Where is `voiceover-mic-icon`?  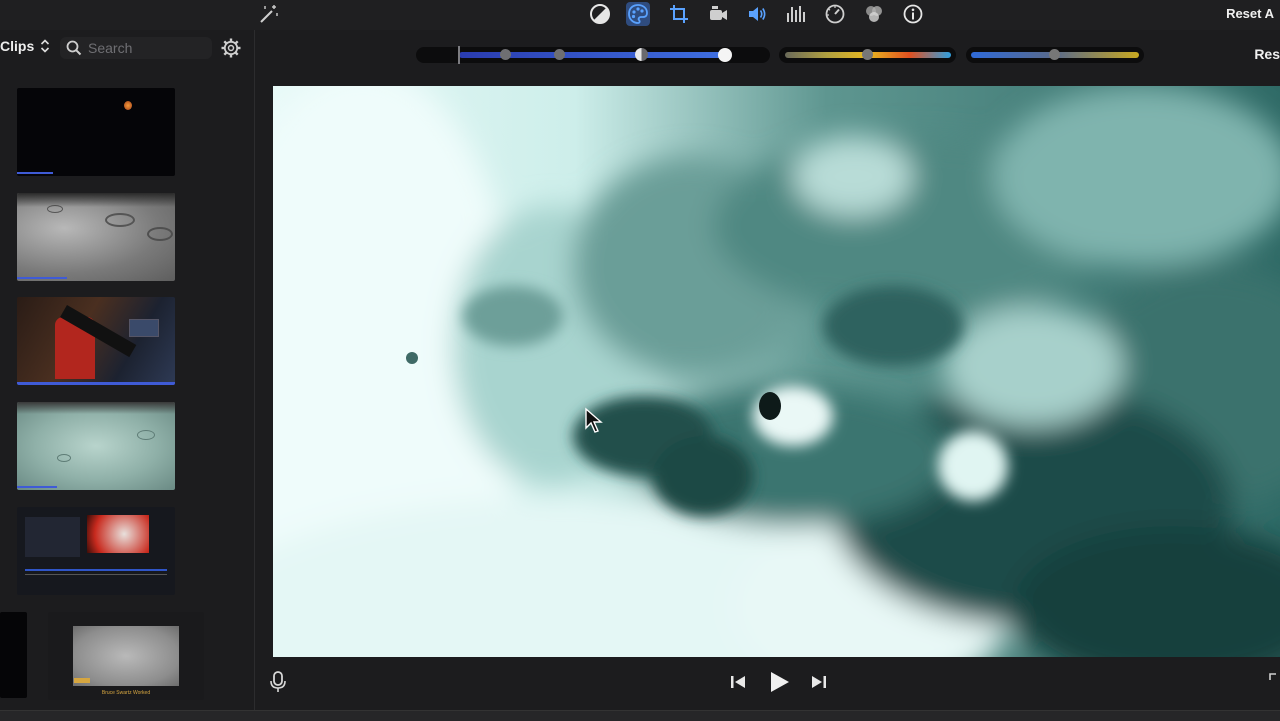 voiceover-mic-icon is located at coordinates (278, 682).